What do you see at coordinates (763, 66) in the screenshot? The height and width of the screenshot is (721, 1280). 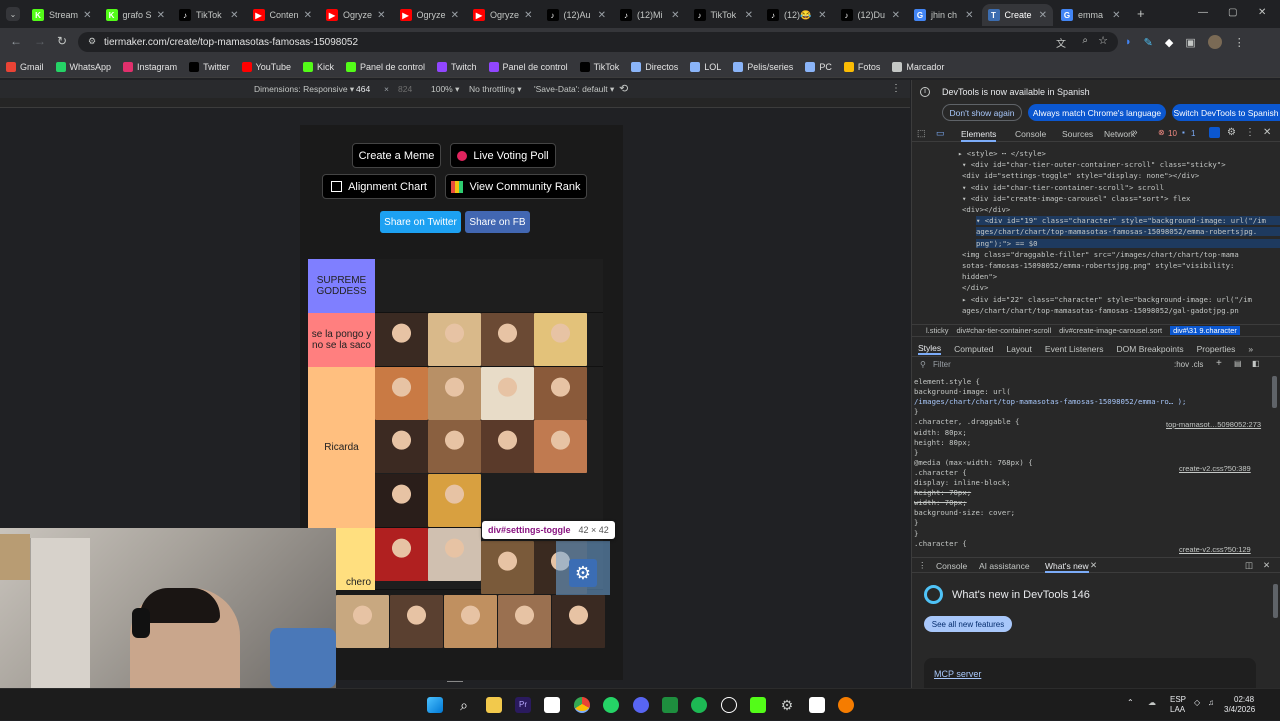 I see `bookmark-item: Pelis/series` at bounding box center [763, 66].